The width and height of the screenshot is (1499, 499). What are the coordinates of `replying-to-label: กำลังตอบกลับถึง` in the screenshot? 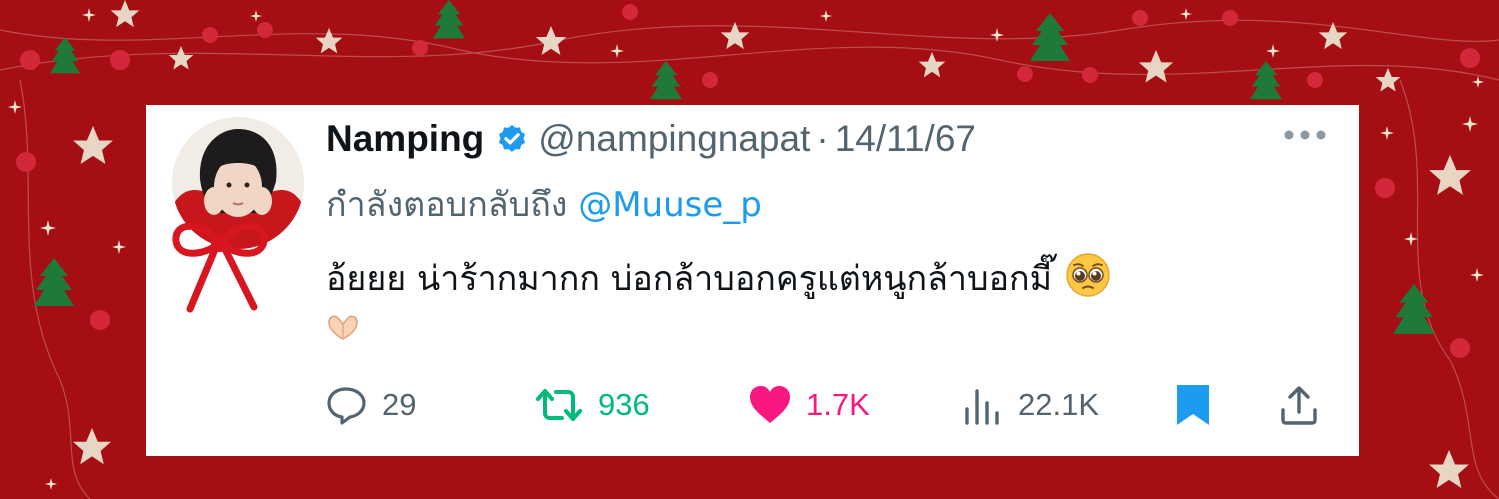 It's located at (447, 205).